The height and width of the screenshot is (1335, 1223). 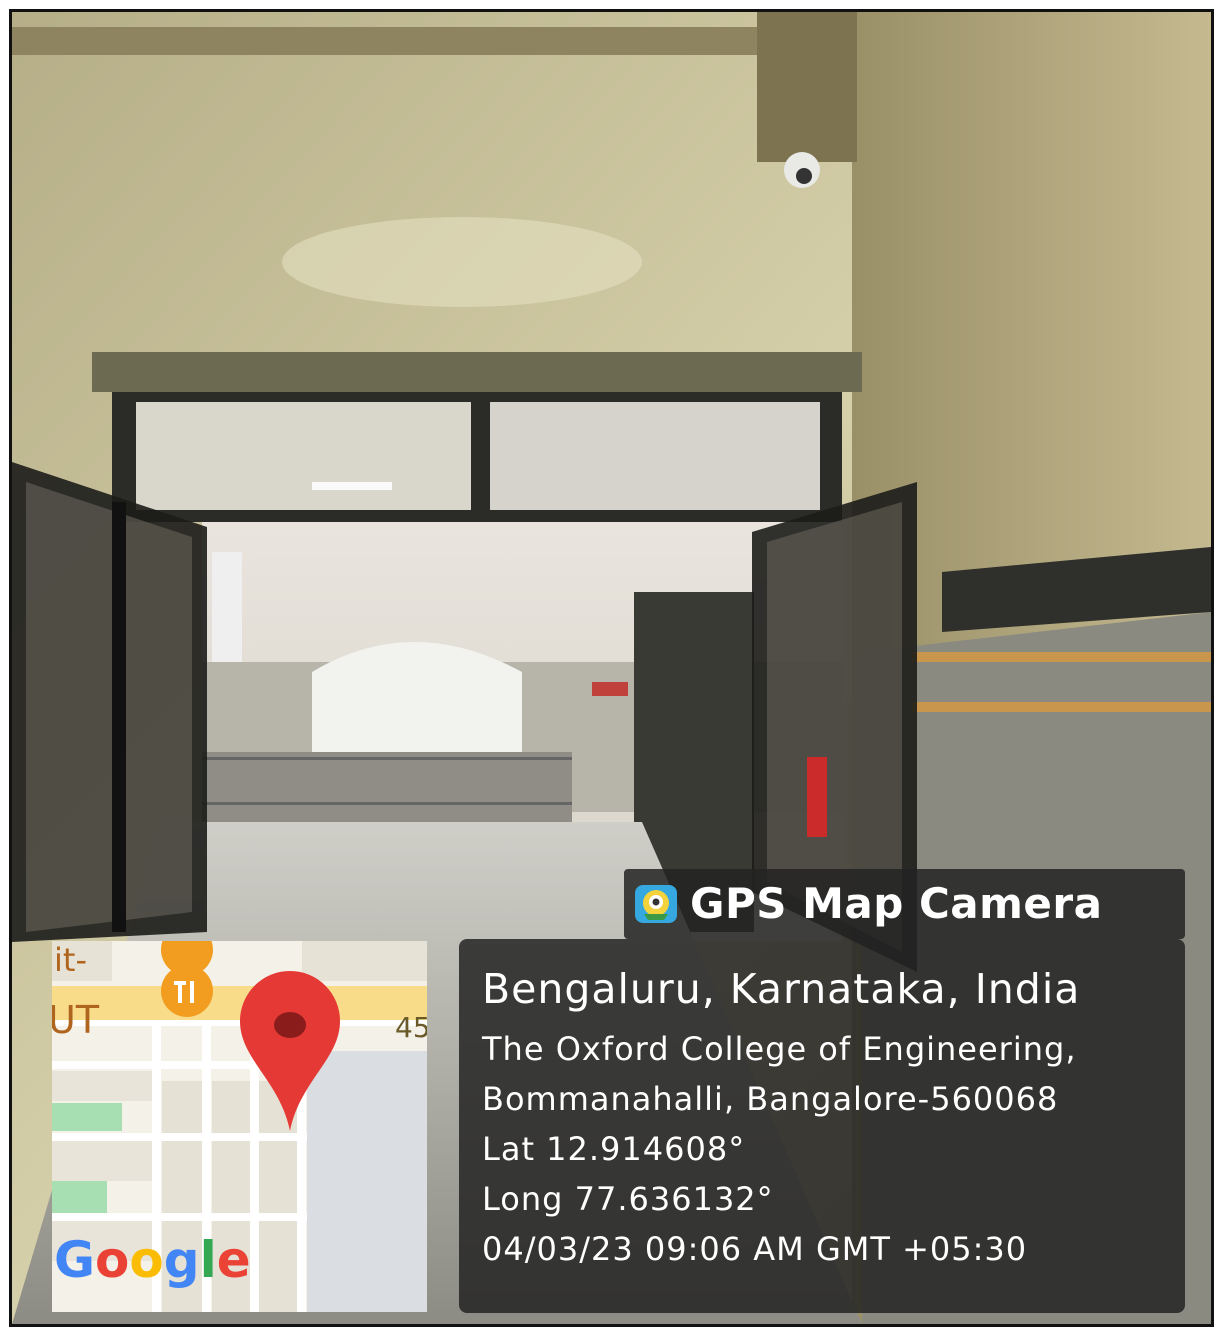 I want to click on app-name: GPS Map Camera, so click(x=896, y=903).